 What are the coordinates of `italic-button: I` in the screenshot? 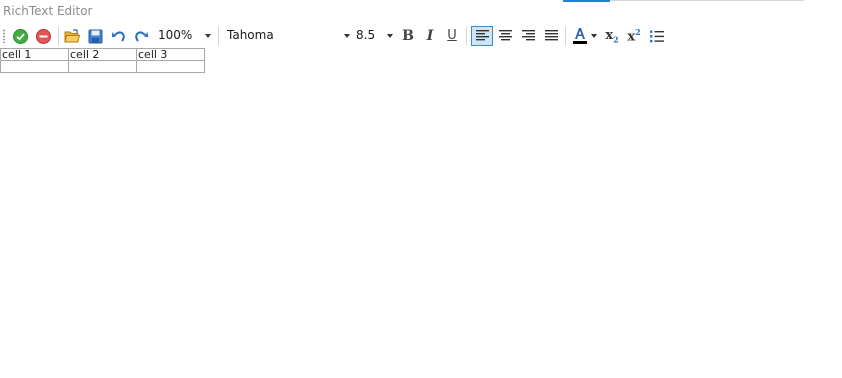 It's located at (430, 36).